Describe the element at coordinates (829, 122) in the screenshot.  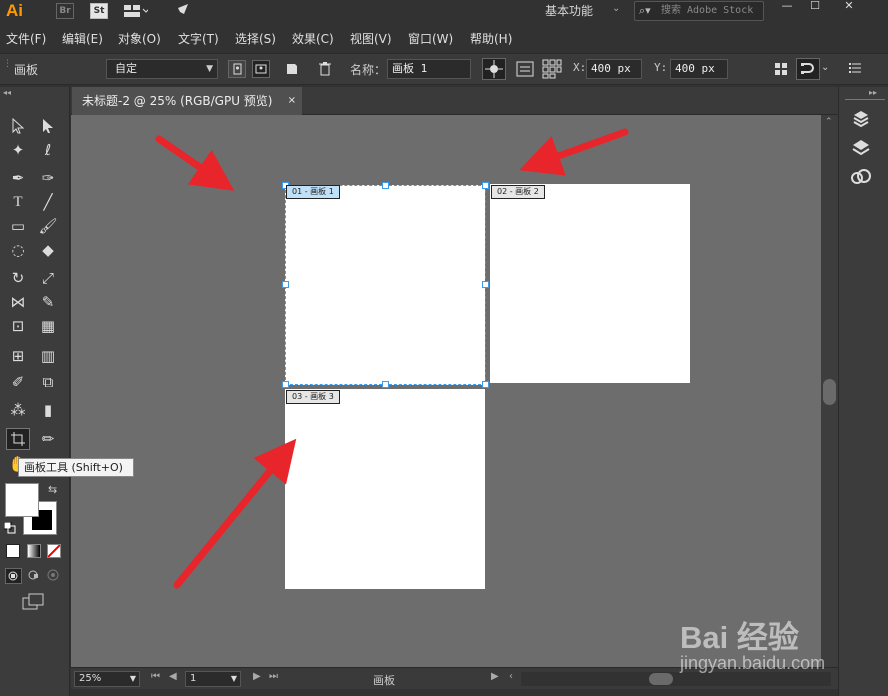
I see `scroll-up-icon: ⌃` at that location.